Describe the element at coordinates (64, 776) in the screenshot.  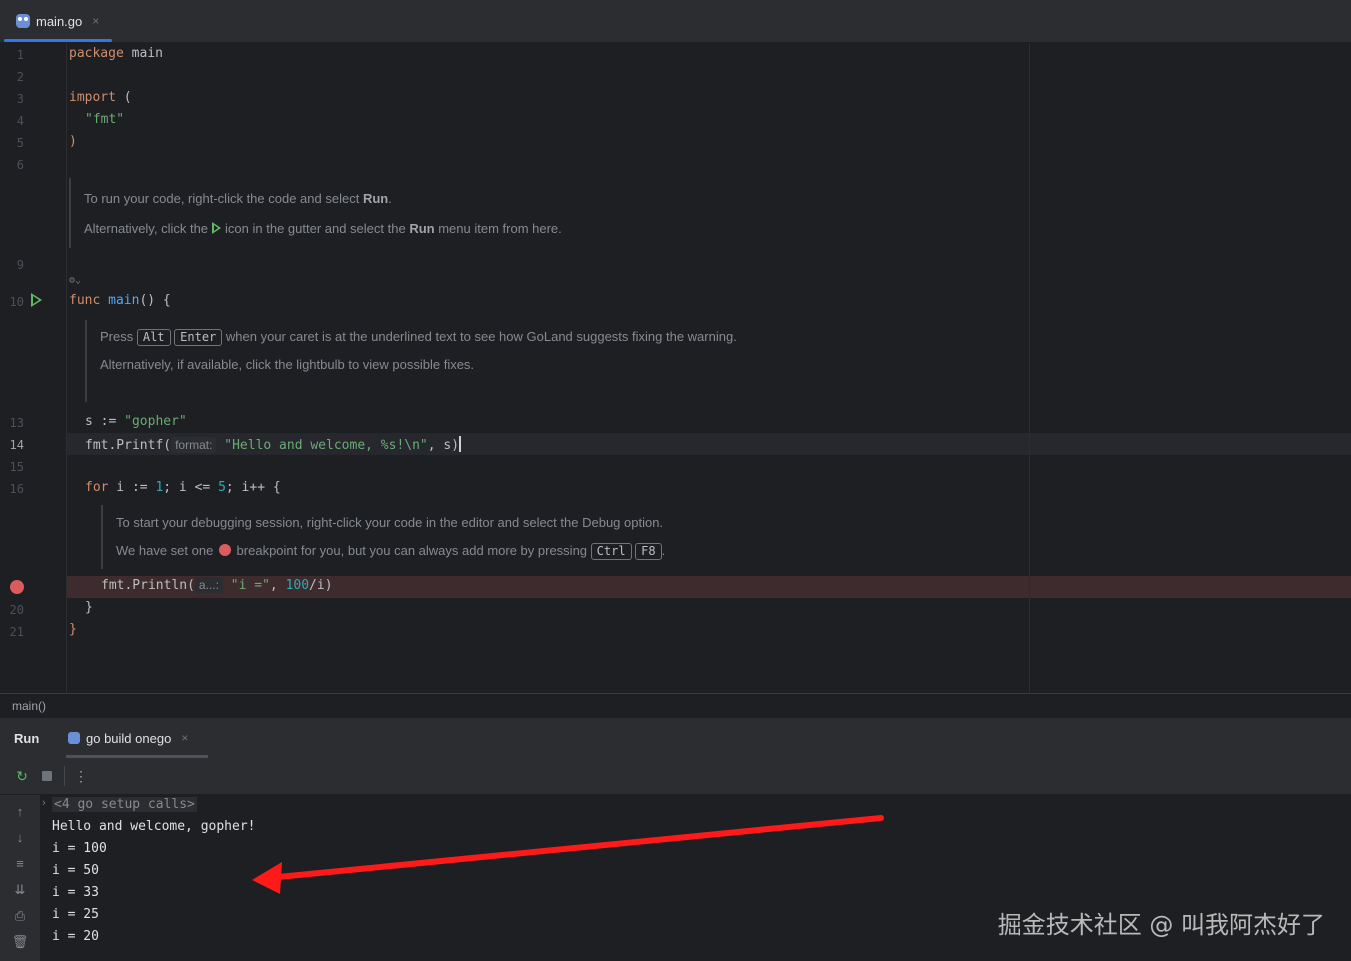
I see `toolbar-separator` at that location.